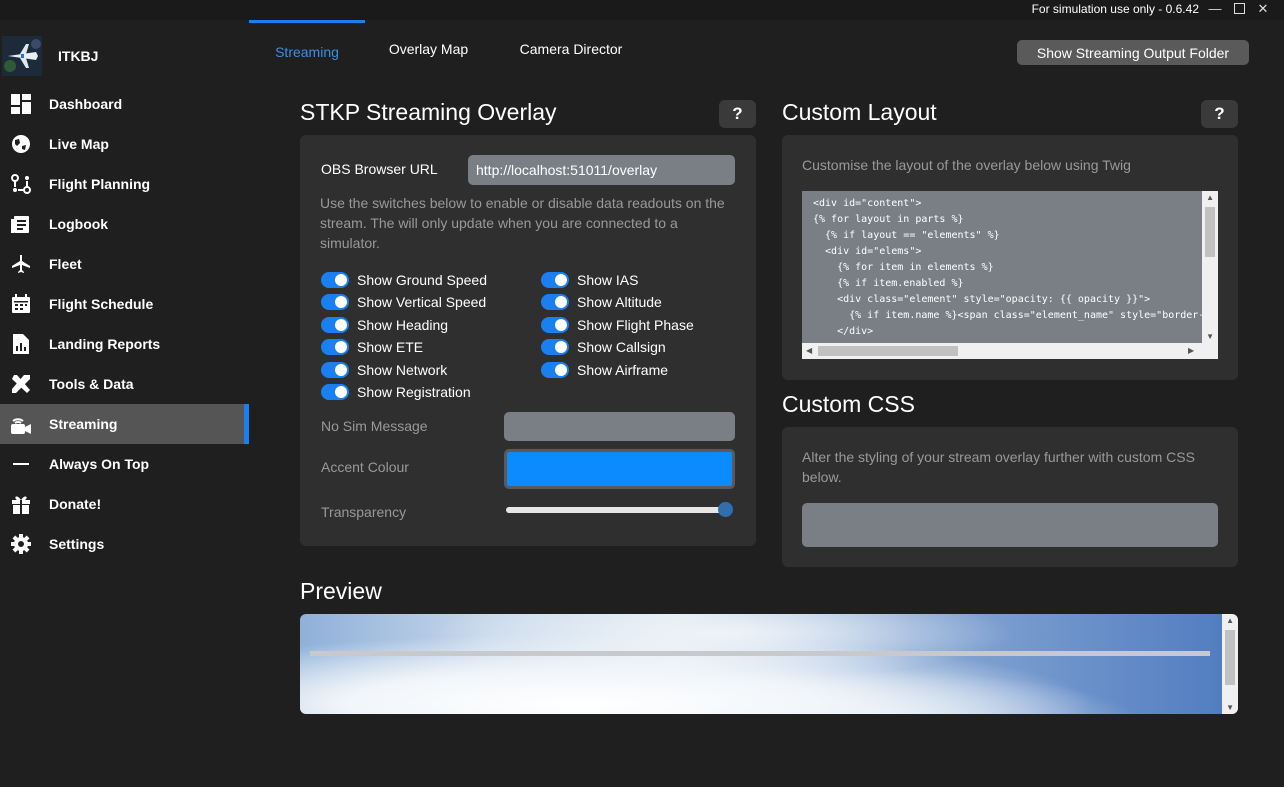 Image resolution: width=1284 pixels, height=787 pixels. Describe the element at coordinates (124, 544) in the screenshot. I see `sidebar-item-settings: Settings` at that location.